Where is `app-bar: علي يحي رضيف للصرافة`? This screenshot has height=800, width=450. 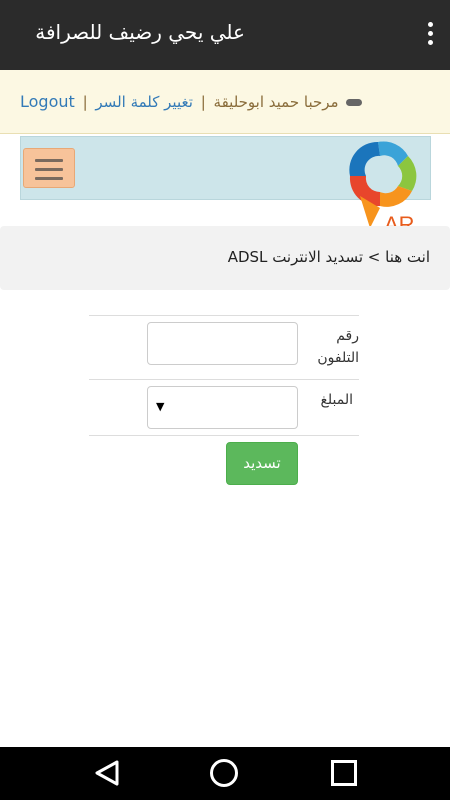 app-bar: علي يحي رضيف للصرافة is located at coordinates (225, 35).